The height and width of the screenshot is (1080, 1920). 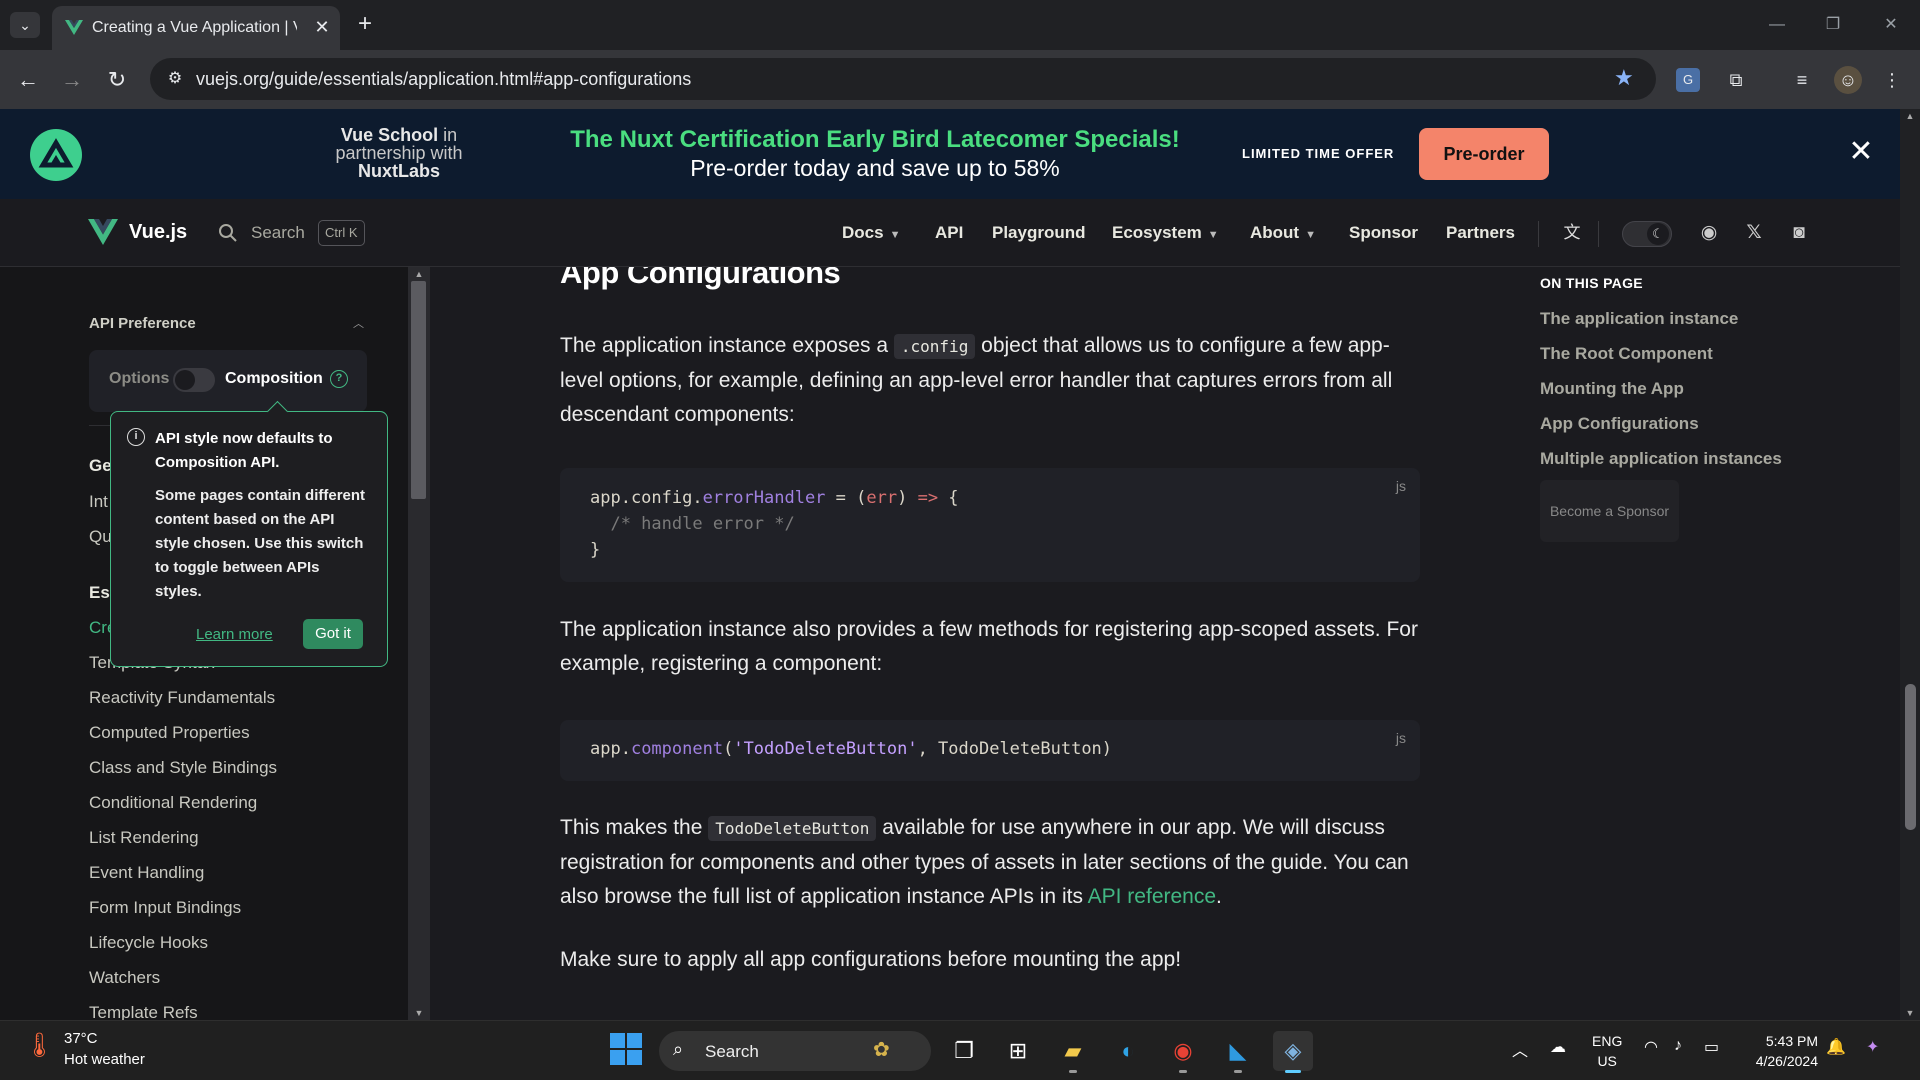 I want to click on nav-docs: Docs ▼, so click(x=871, y=233).